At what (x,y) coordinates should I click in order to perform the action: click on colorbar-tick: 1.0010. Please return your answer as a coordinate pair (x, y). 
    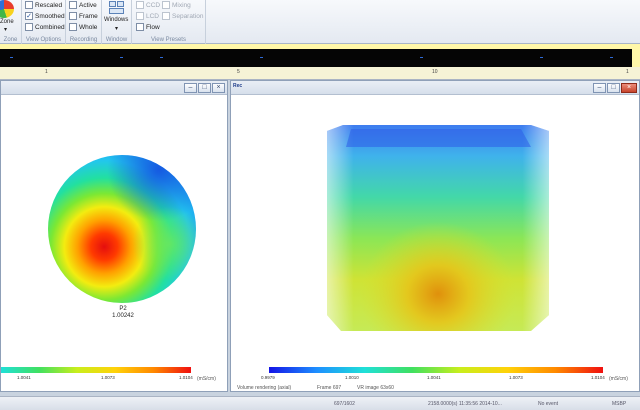
    Looking at the image, I should click on (352, 377).